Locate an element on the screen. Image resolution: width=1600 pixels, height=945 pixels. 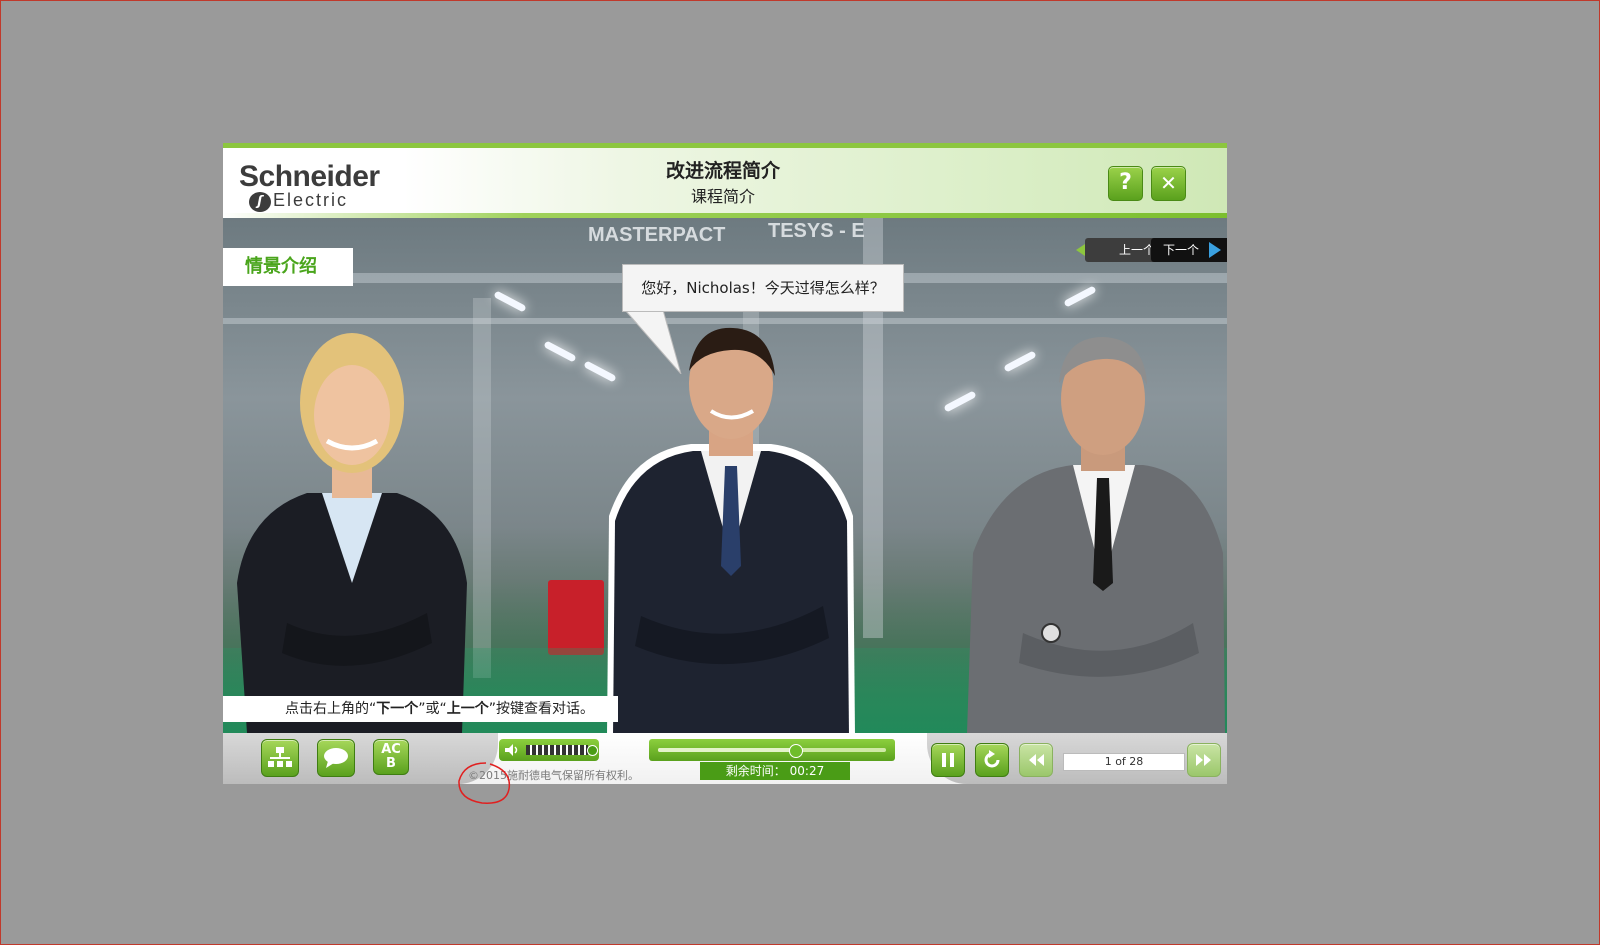
progress-knob is located at coordinates (795, 751).